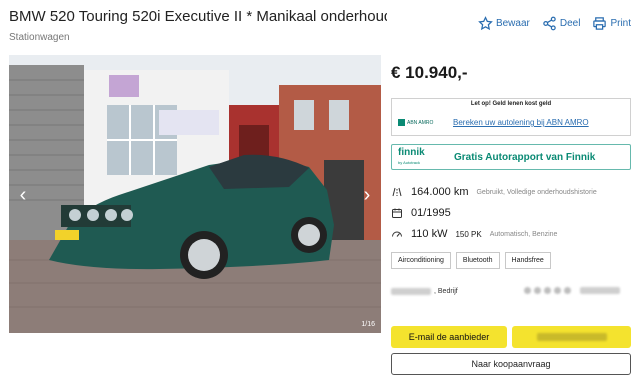 This screenshot has width=640, height=385. What do you see at coordinates (523, 234) in the screenshot?
I see `power-note: Automatisch, Benzine` at bounding box center [523, 234].